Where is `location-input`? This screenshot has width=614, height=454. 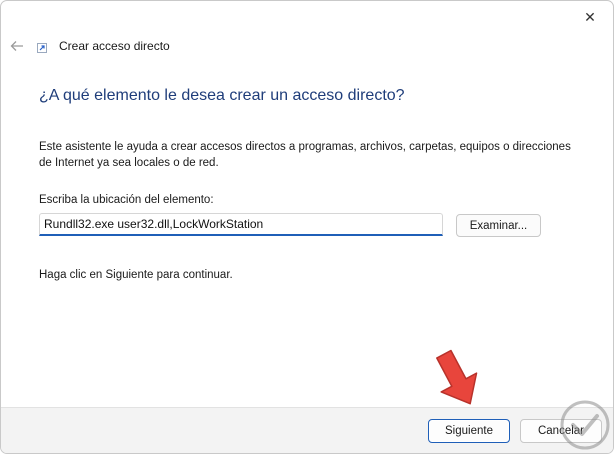
location-input is located at coordinates (241, 224).